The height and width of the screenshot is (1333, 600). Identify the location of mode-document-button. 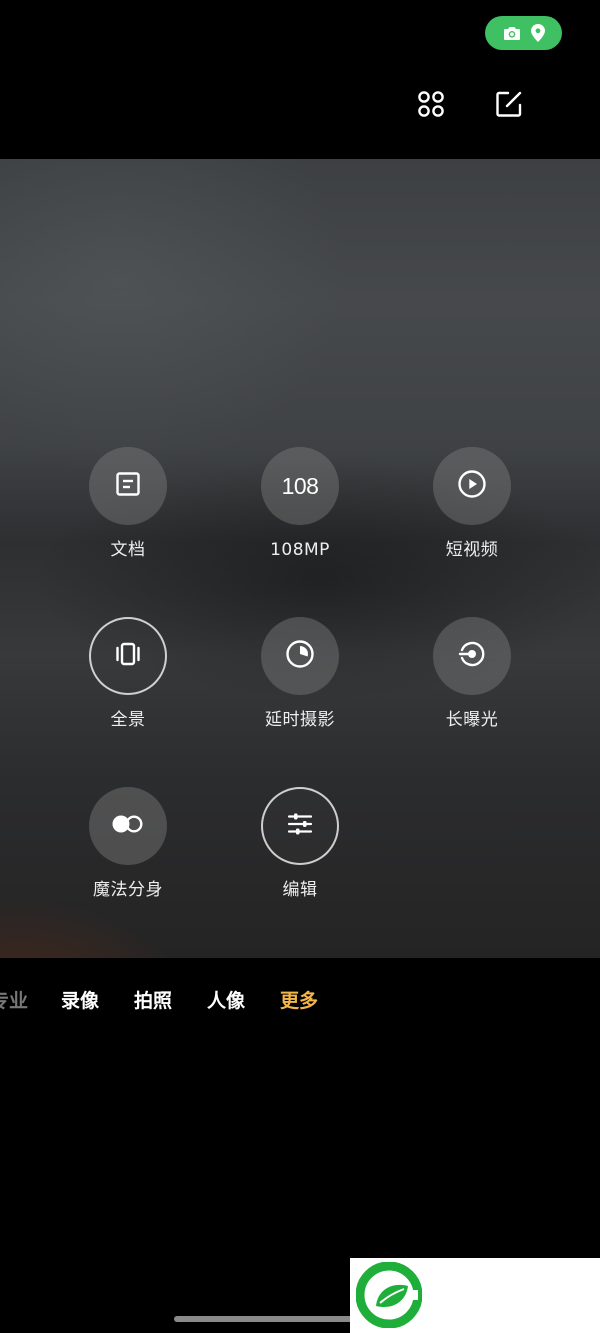
(128, 486).